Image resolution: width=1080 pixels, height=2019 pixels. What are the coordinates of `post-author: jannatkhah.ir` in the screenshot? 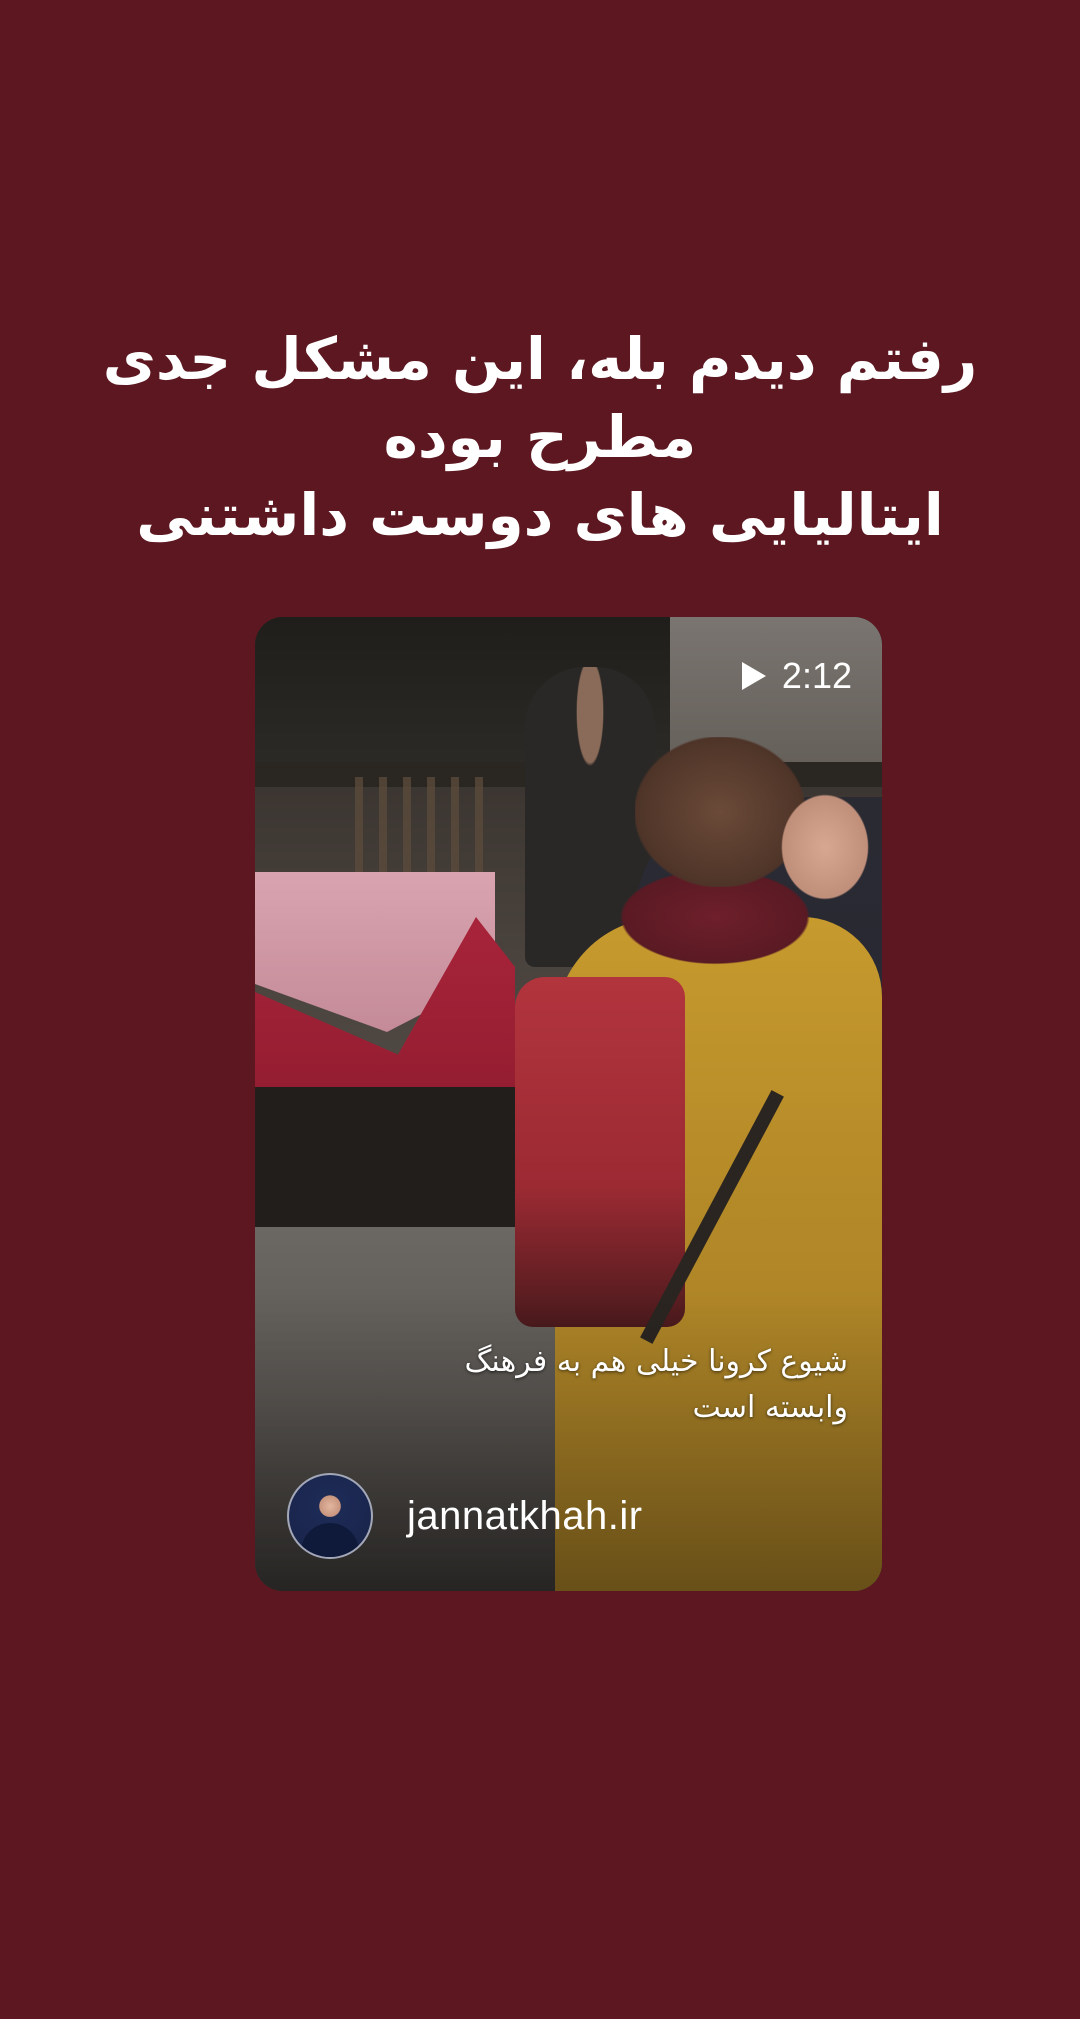 It's located at (465, 1516).